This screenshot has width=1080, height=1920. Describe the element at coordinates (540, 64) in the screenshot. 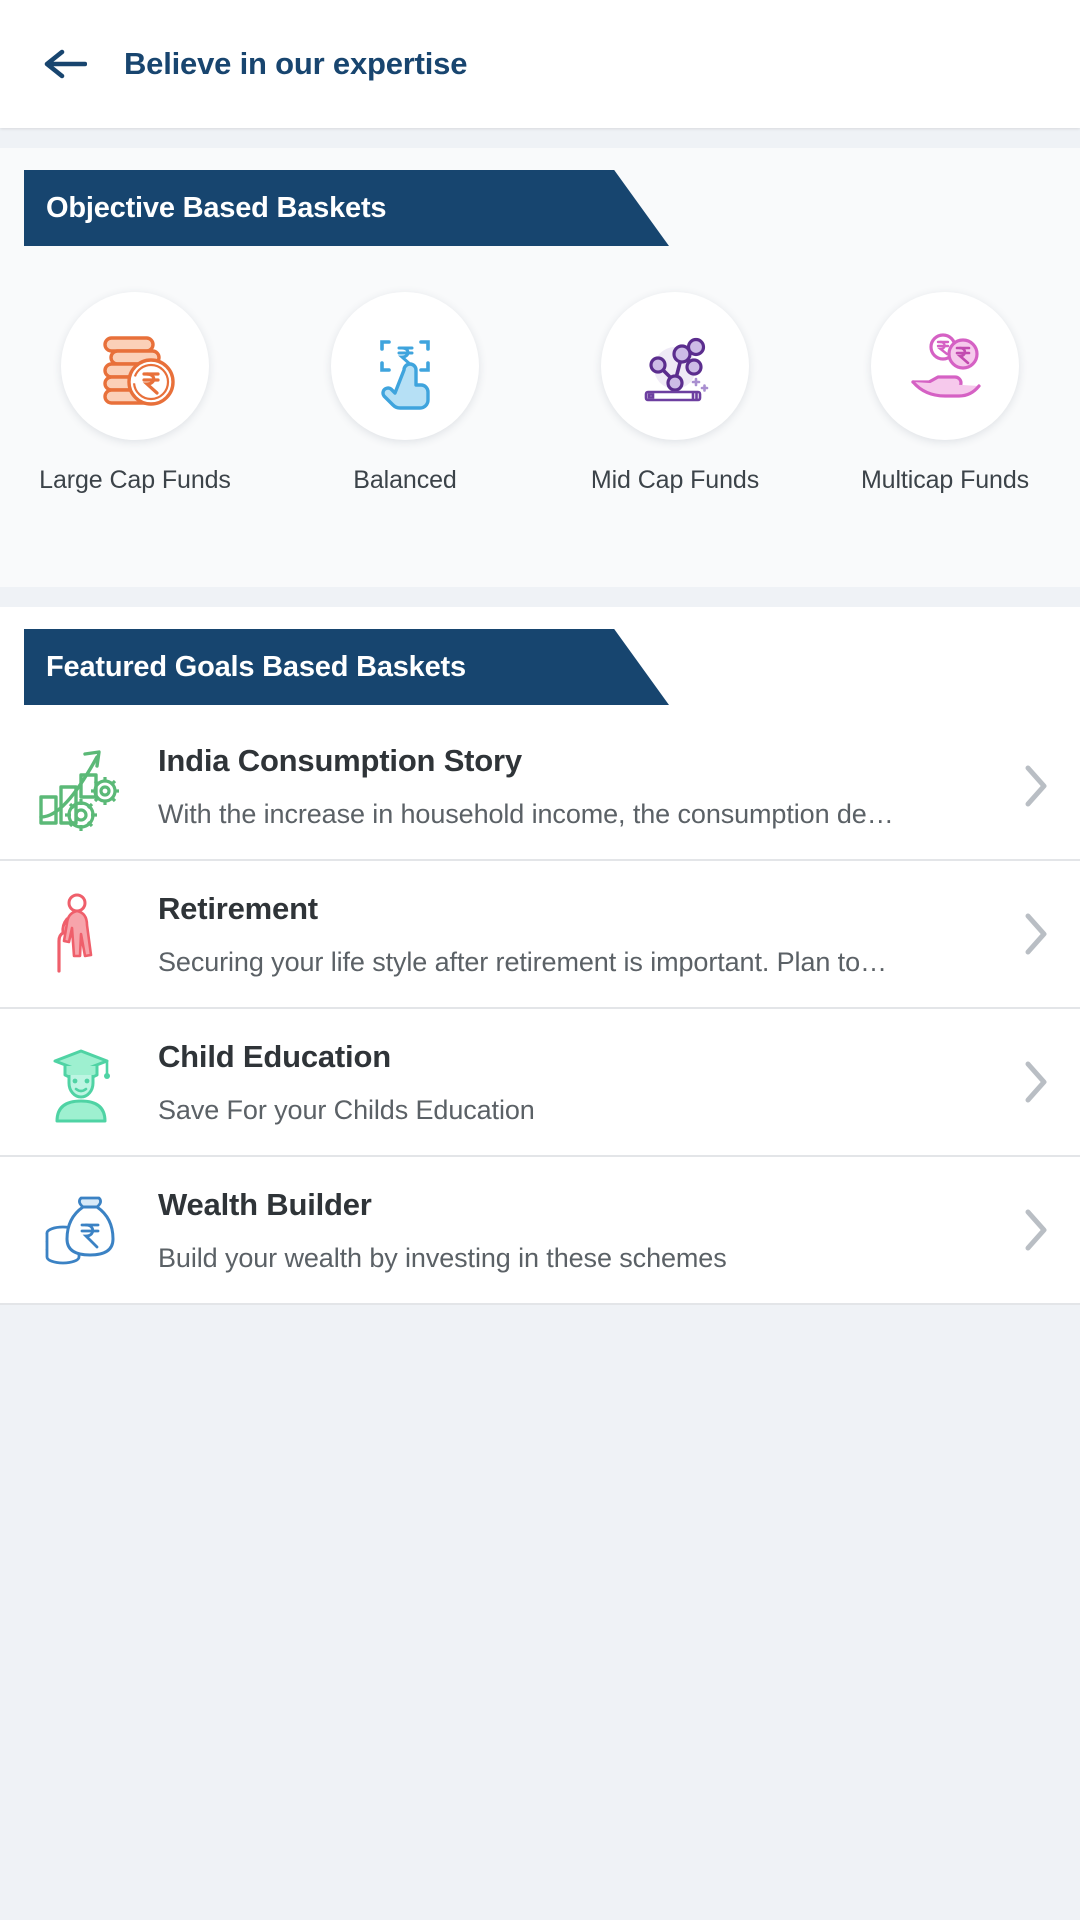

I see `app-header: Believe in our expertise` at that location.